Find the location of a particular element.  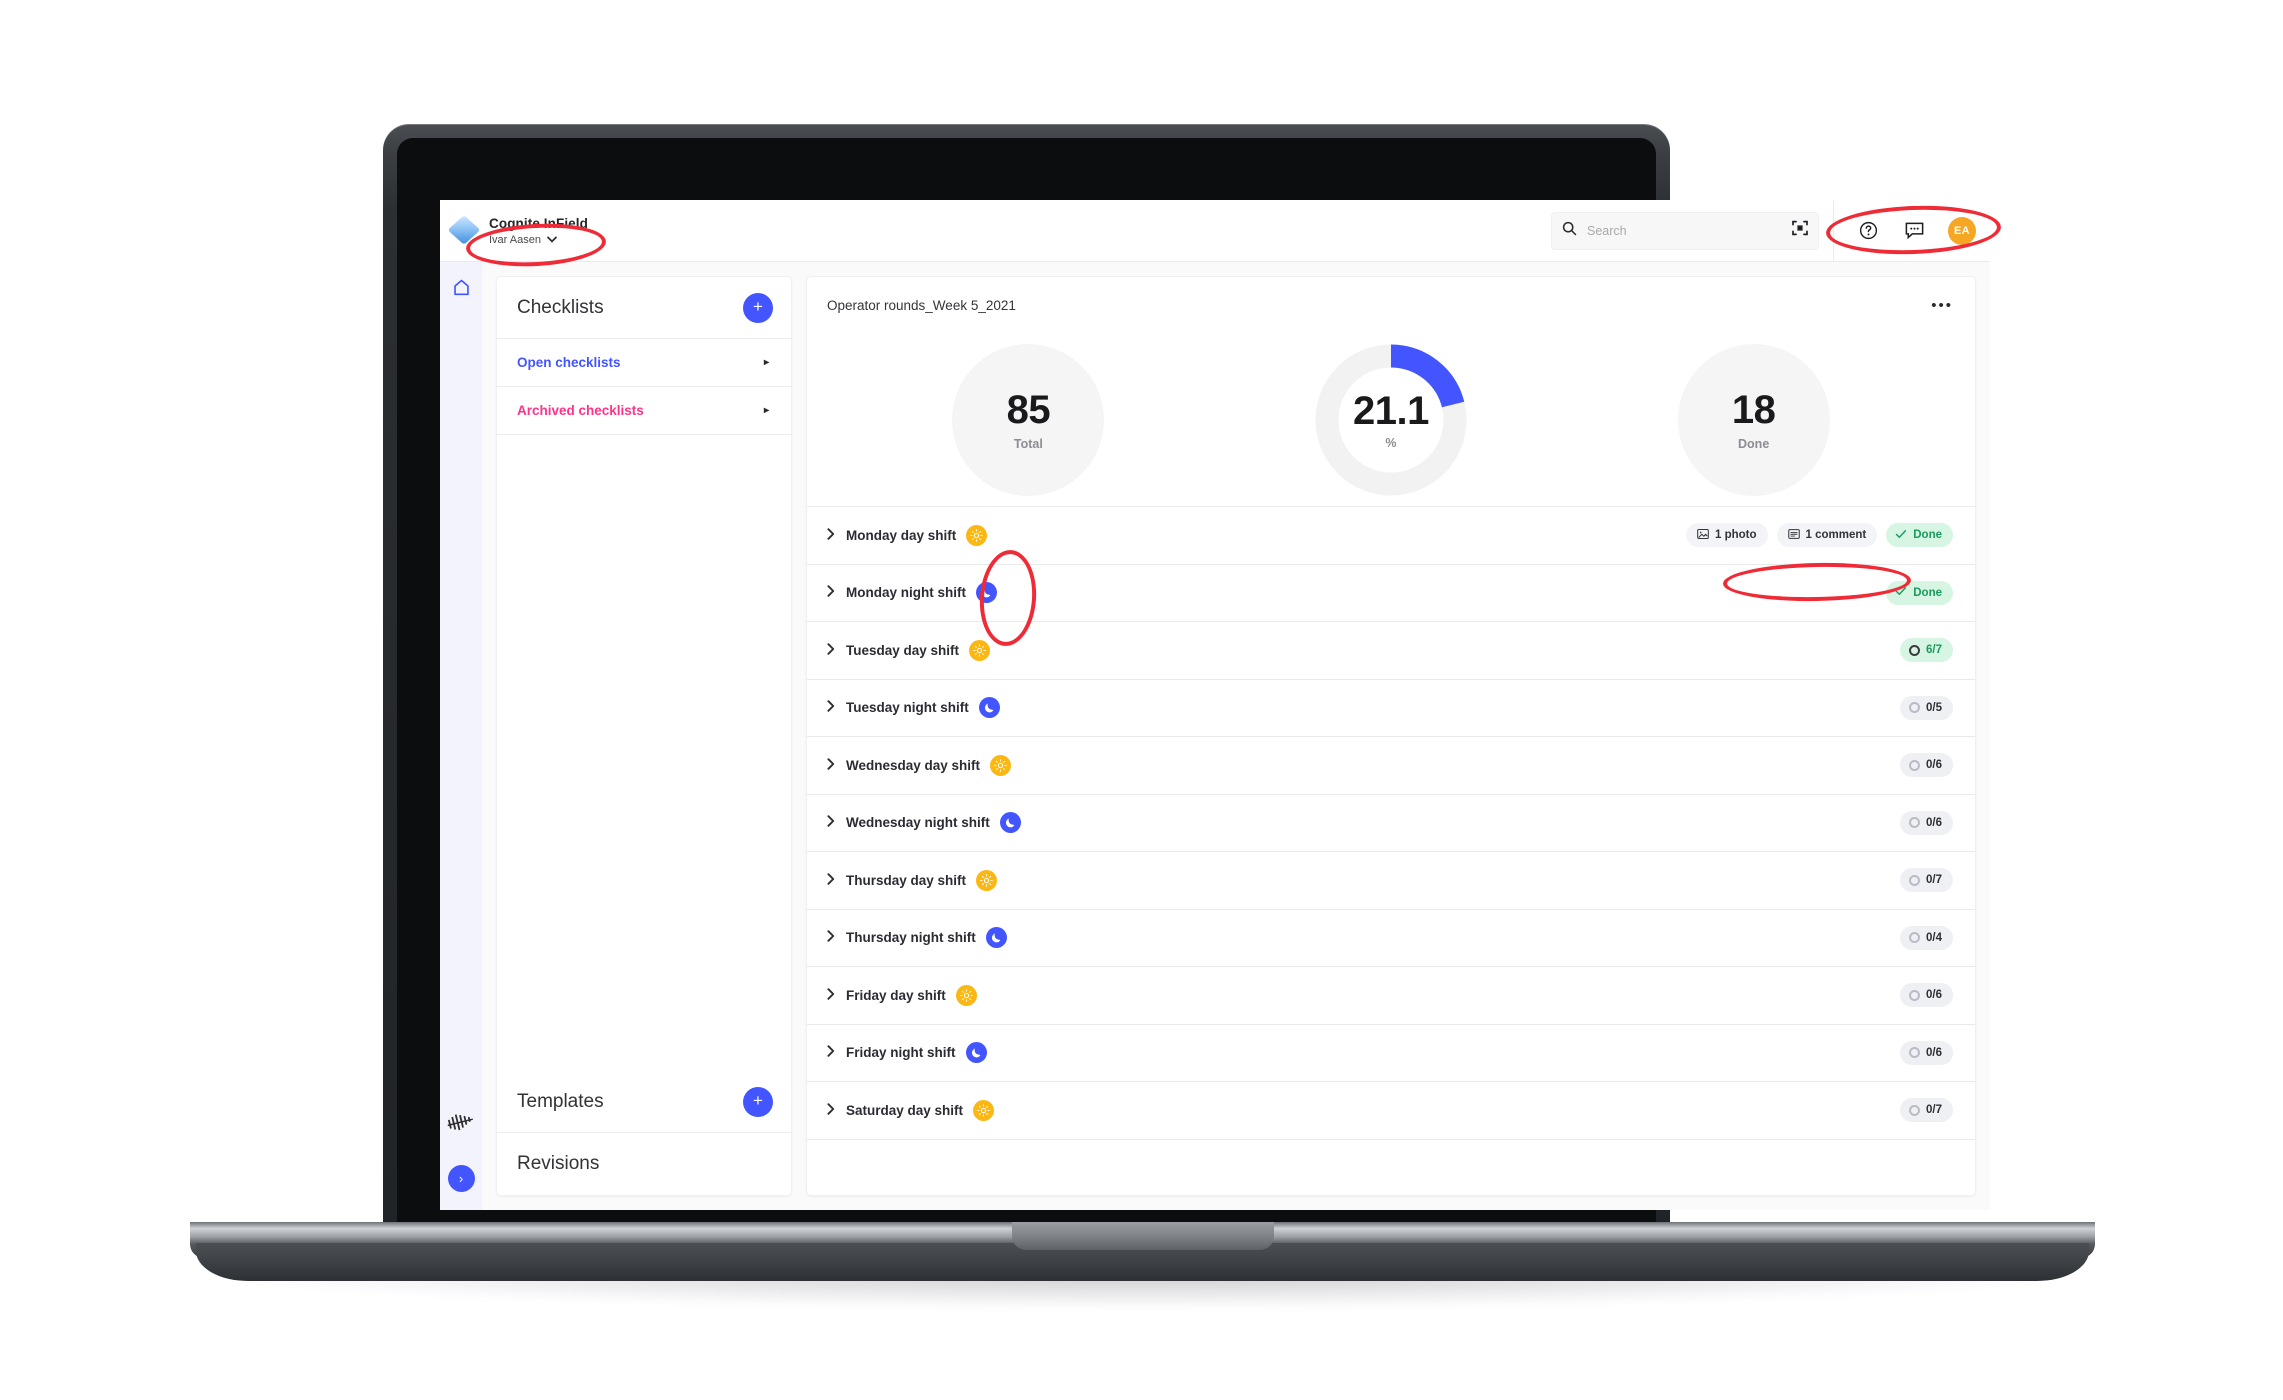

table-row: Tuesday night shift 0/5 is located at coordinates (1391, 708).